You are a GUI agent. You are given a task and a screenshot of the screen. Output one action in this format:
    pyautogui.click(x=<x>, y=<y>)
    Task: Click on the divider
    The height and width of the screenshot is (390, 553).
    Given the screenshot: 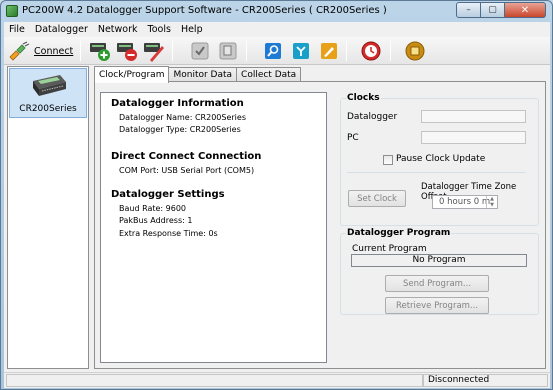 What is the action you would take?
    pyautogui.click(x=436, y=172)
    